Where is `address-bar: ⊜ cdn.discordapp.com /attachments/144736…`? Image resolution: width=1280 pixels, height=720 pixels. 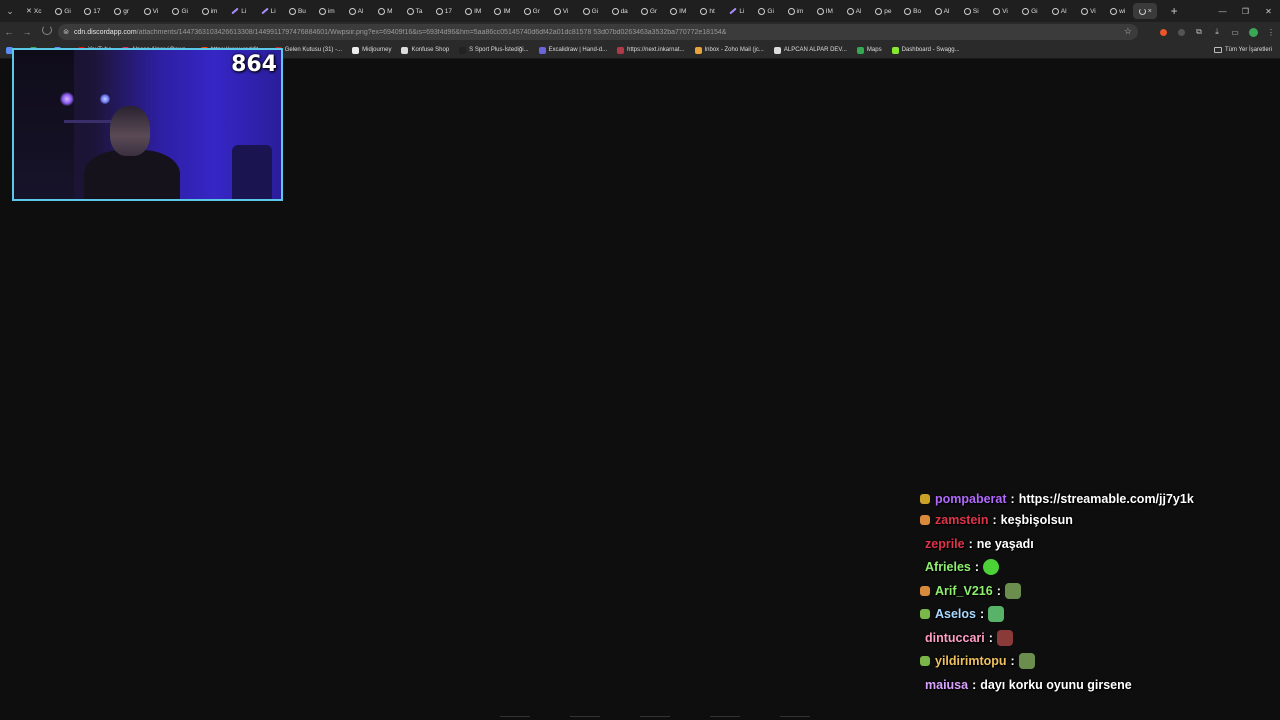
address-bar: ⊜ cdn.discordapp.com /attachments/144736… is located at coordinates (598, 32).